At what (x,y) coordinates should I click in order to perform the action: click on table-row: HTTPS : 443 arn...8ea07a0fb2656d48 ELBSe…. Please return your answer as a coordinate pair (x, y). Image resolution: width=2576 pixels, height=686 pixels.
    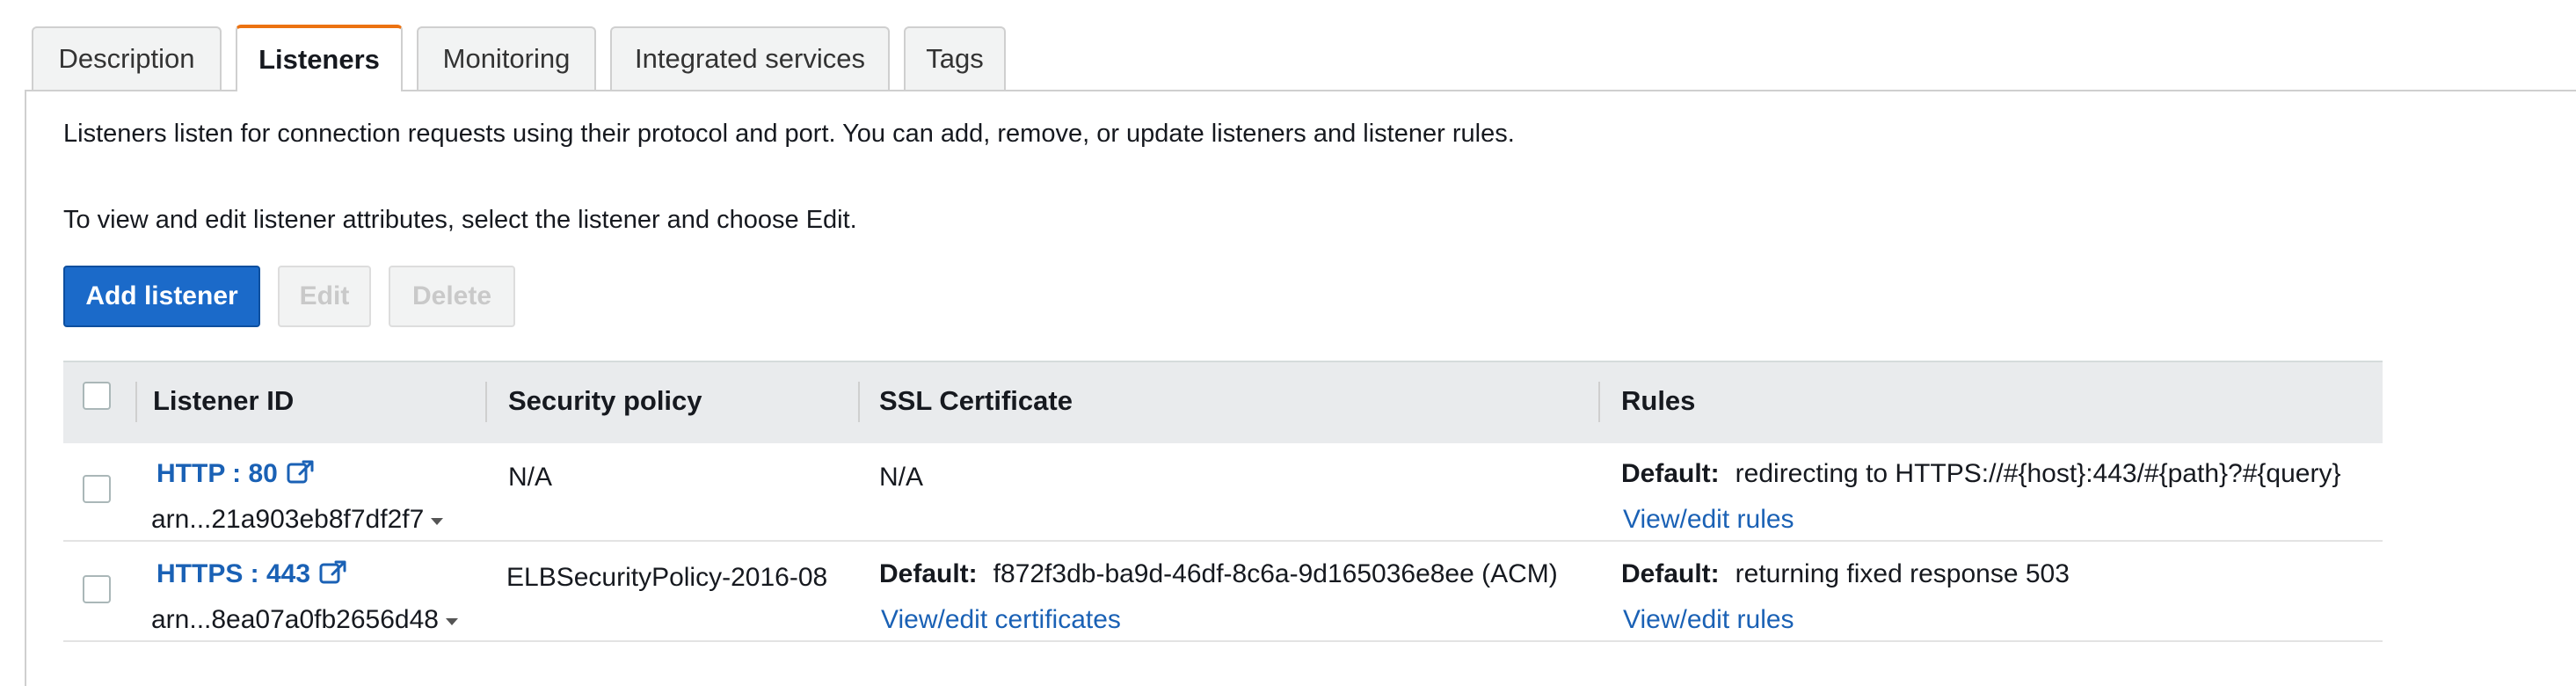
    Looking at the image, I should click on (1223, 592).